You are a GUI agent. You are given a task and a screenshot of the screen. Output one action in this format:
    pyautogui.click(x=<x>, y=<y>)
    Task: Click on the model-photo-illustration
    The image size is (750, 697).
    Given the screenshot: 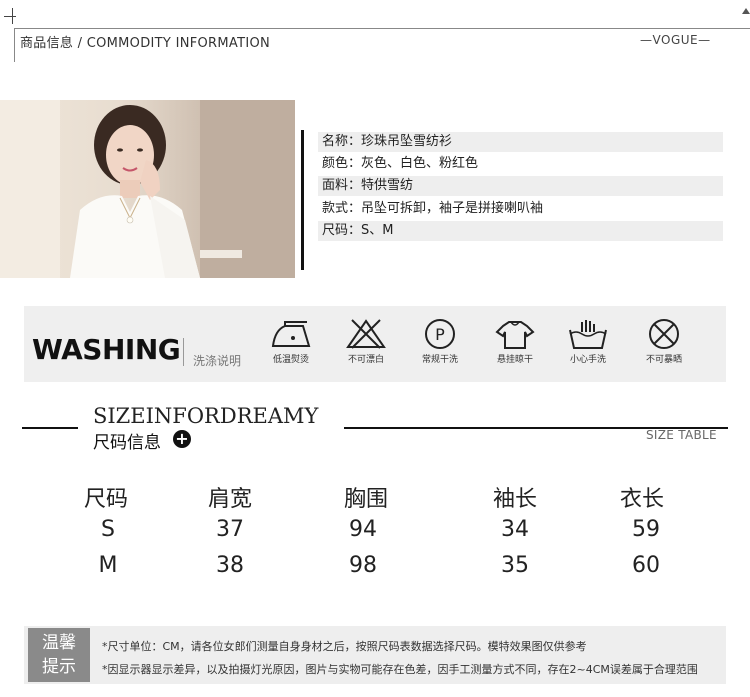 What is the action you would take?
    pyautogui.click(x=147, y=189)
    